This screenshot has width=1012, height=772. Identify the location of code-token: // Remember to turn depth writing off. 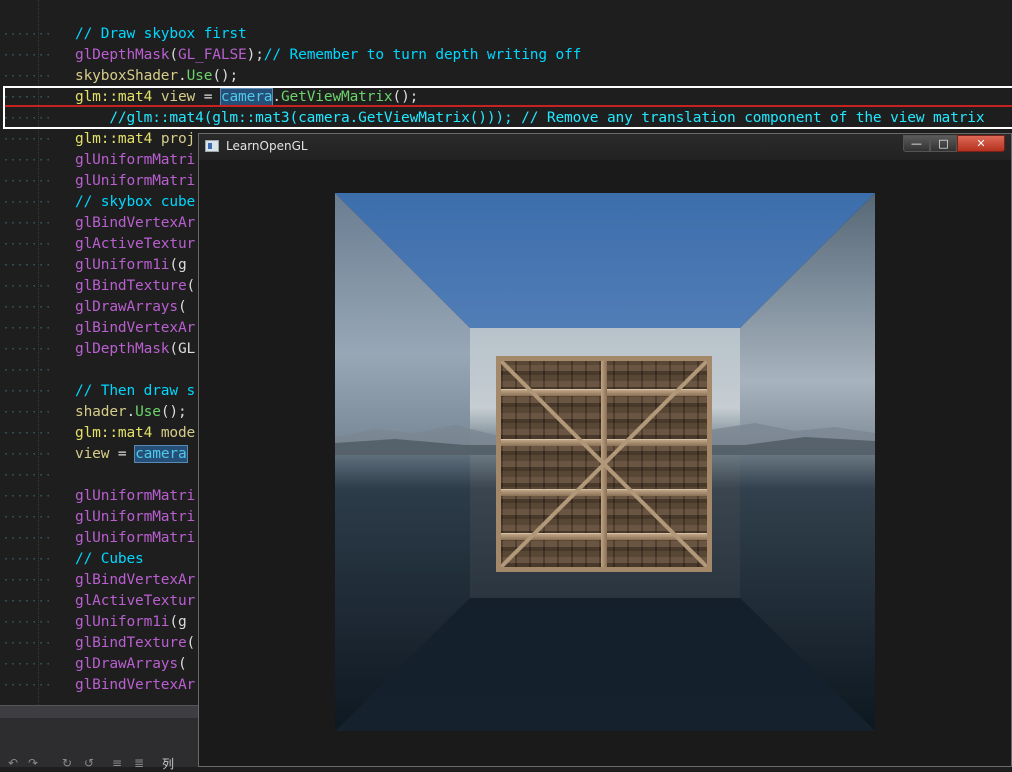
(422, 55).